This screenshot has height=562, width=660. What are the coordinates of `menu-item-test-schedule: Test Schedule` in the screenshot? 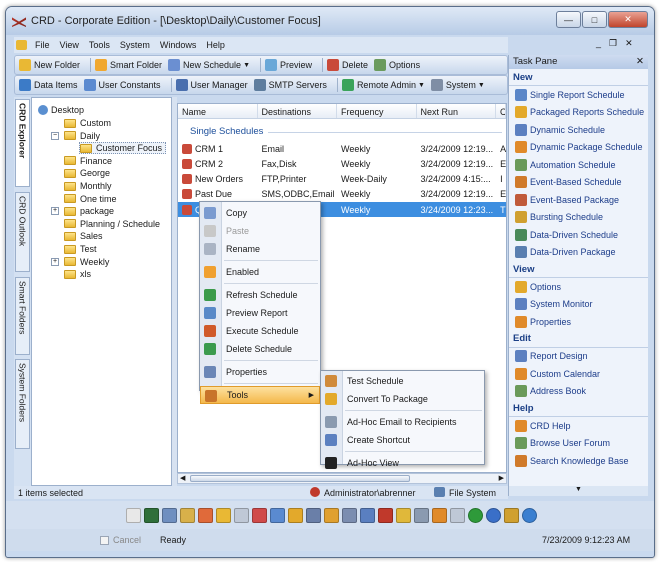 It's located at (402, 381).